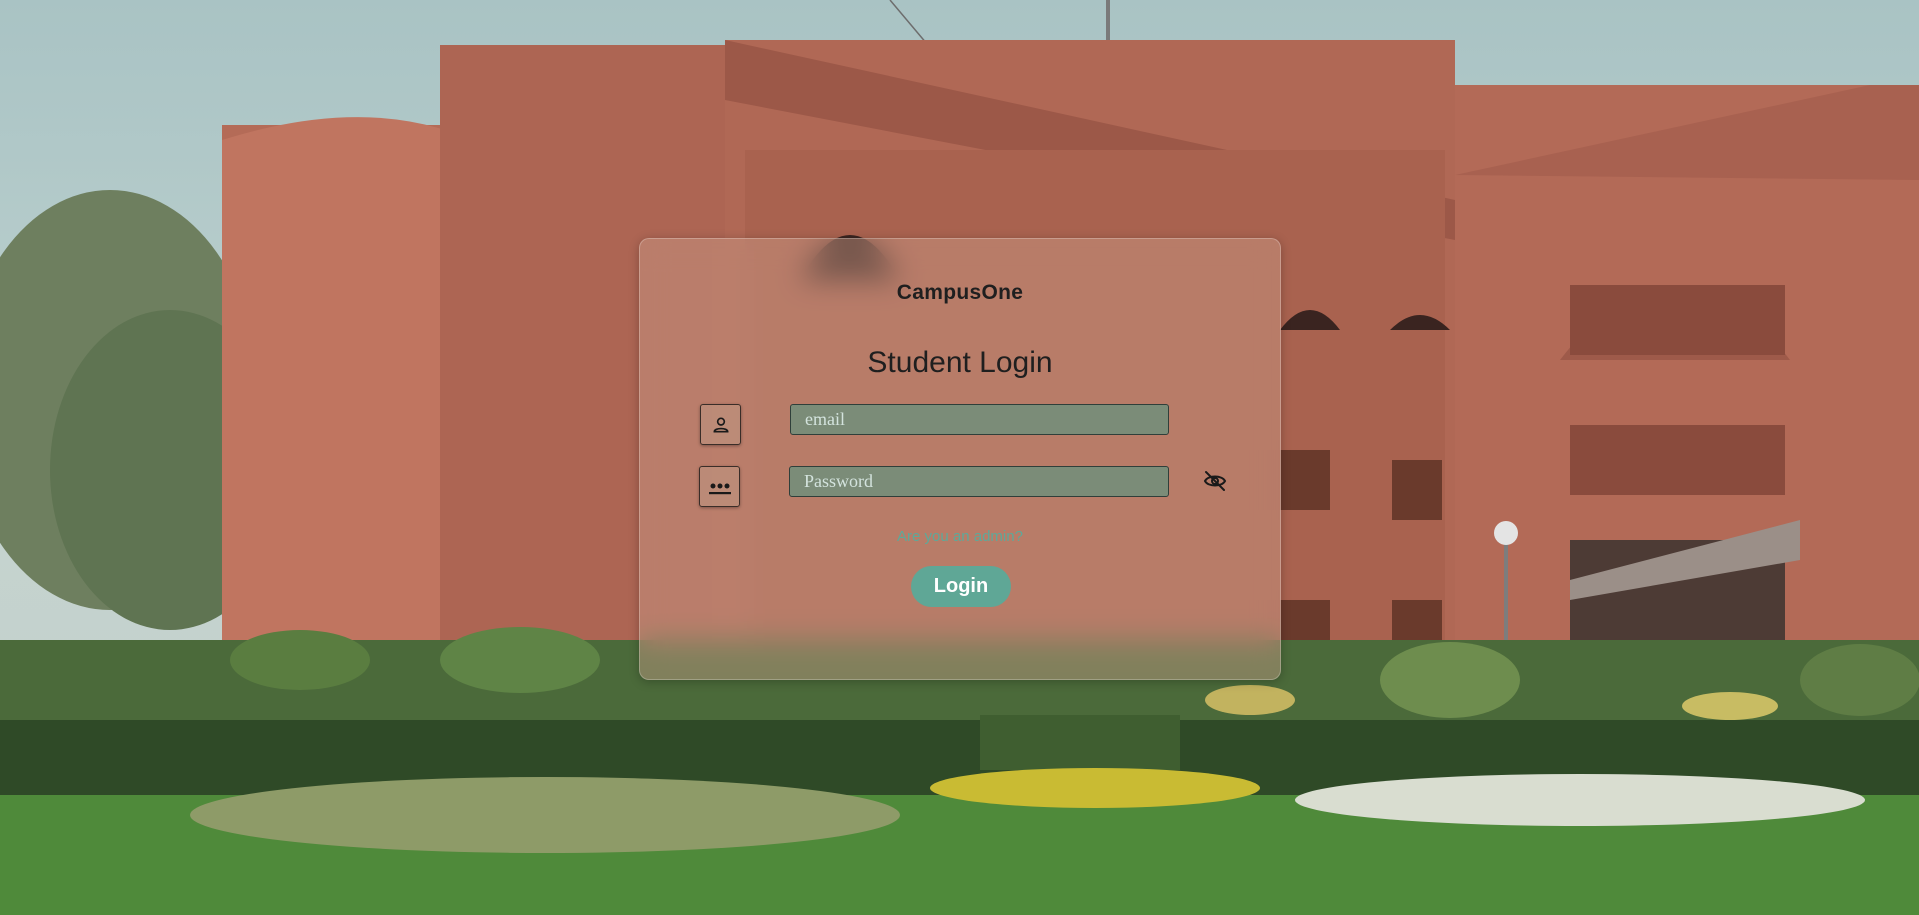  Describe the element at coordinates (960, 362) in the screenshot. I see `login-title: Student Login` at that location.